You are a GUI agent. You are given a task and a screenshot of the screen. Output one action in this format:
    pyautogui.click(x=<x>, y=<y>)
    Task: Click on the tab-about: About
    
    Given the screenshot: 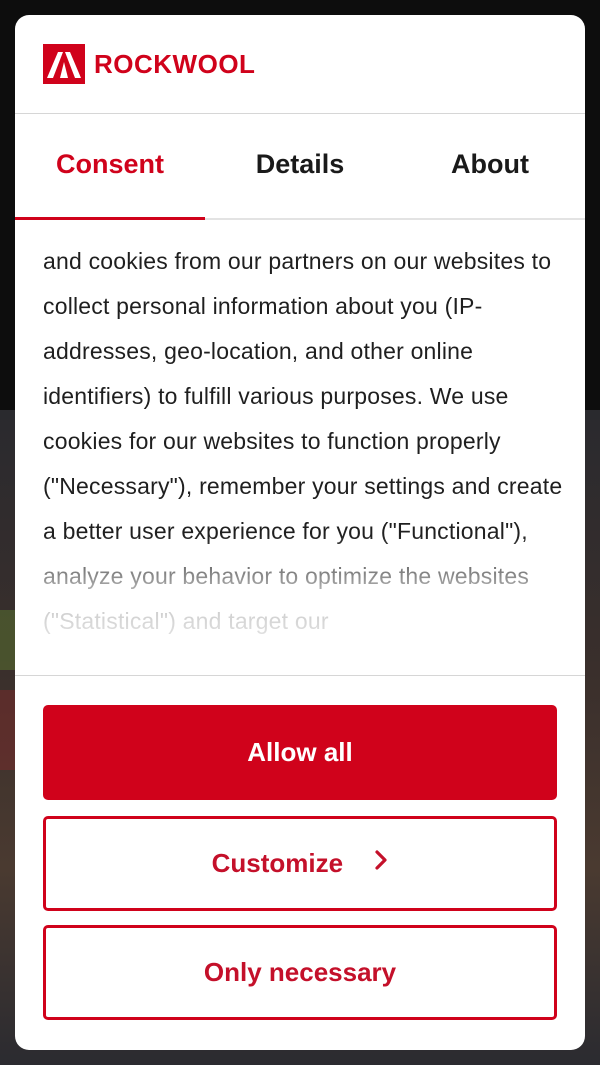 What is the action you would take?
    pyautogui.click(x=490, y=166)
    